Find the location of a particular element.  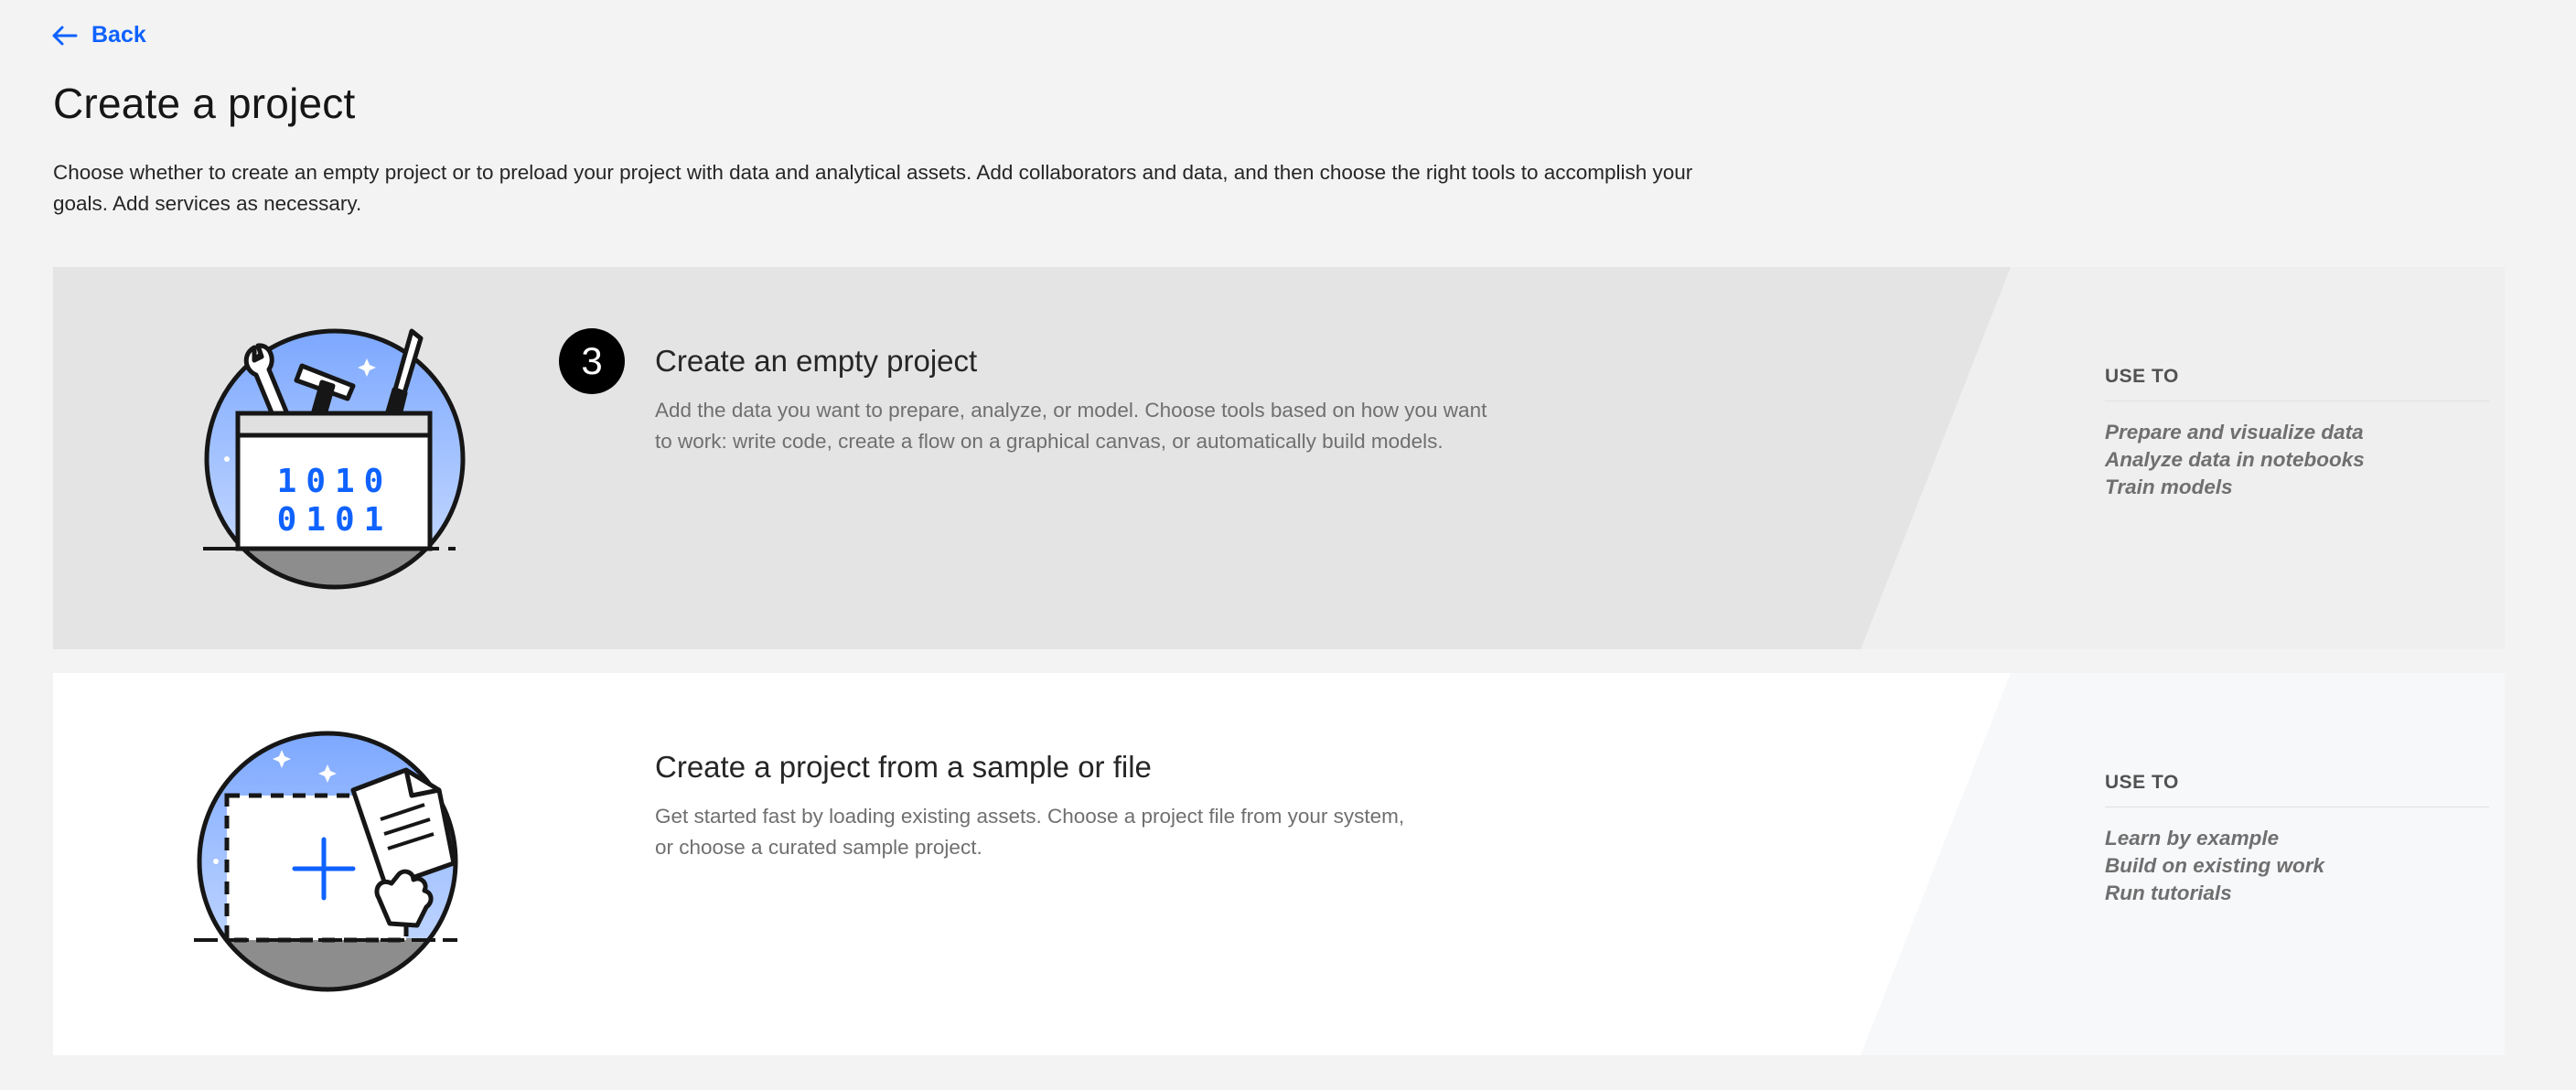

back-link: Back is located at coordinates (99, 35).